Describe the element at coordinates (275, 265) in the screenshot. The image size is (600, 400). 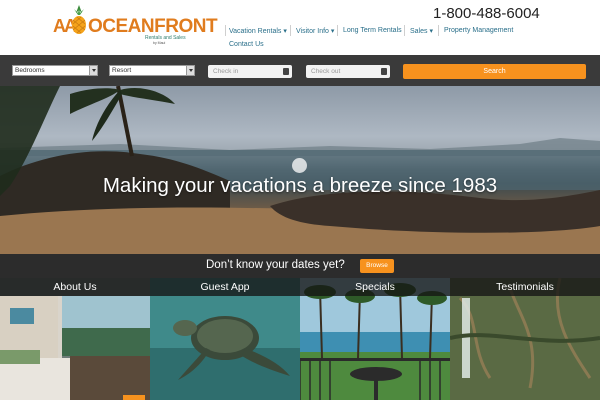
I see `dates-prompt: Don’t know your dates yet?` at that location.